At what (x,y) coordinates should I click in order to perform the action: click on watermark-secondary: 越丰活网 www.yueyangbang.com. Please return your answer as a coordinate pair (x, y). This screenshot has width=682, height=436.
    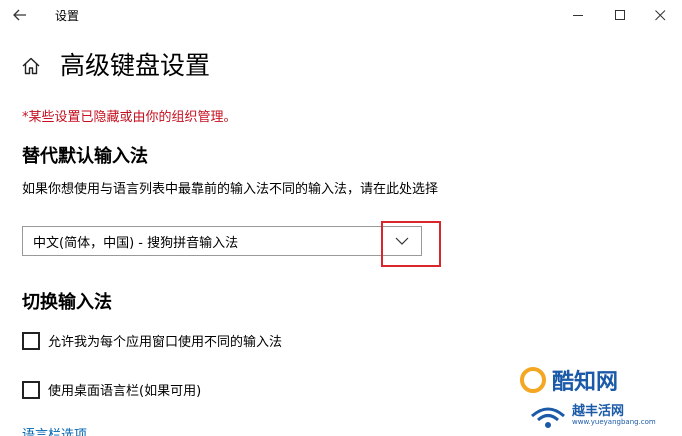
    Looking at the image, I should click on (603, 416).